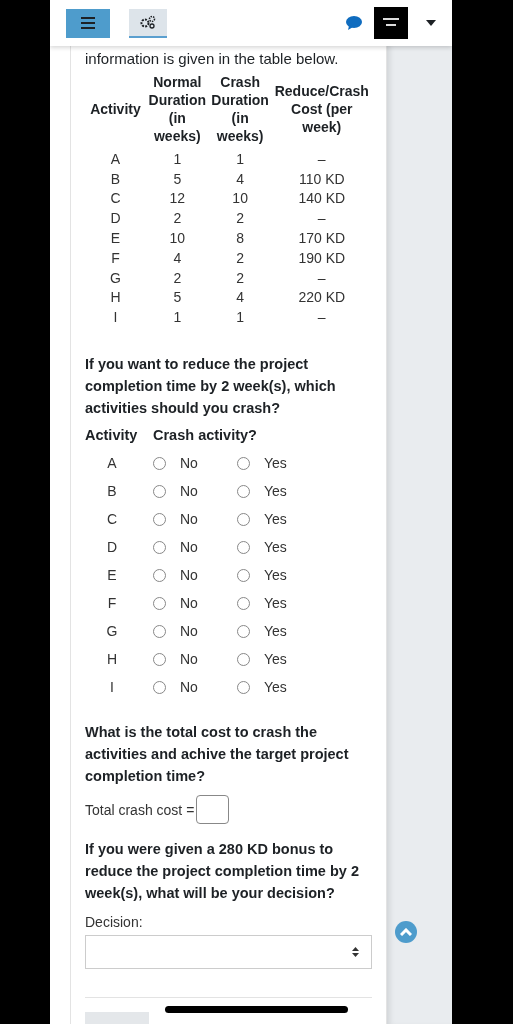  What do you see at coordinates (112, 575) in the screenshot?
I see `activity-label: E` at bounding box center [112, 575].